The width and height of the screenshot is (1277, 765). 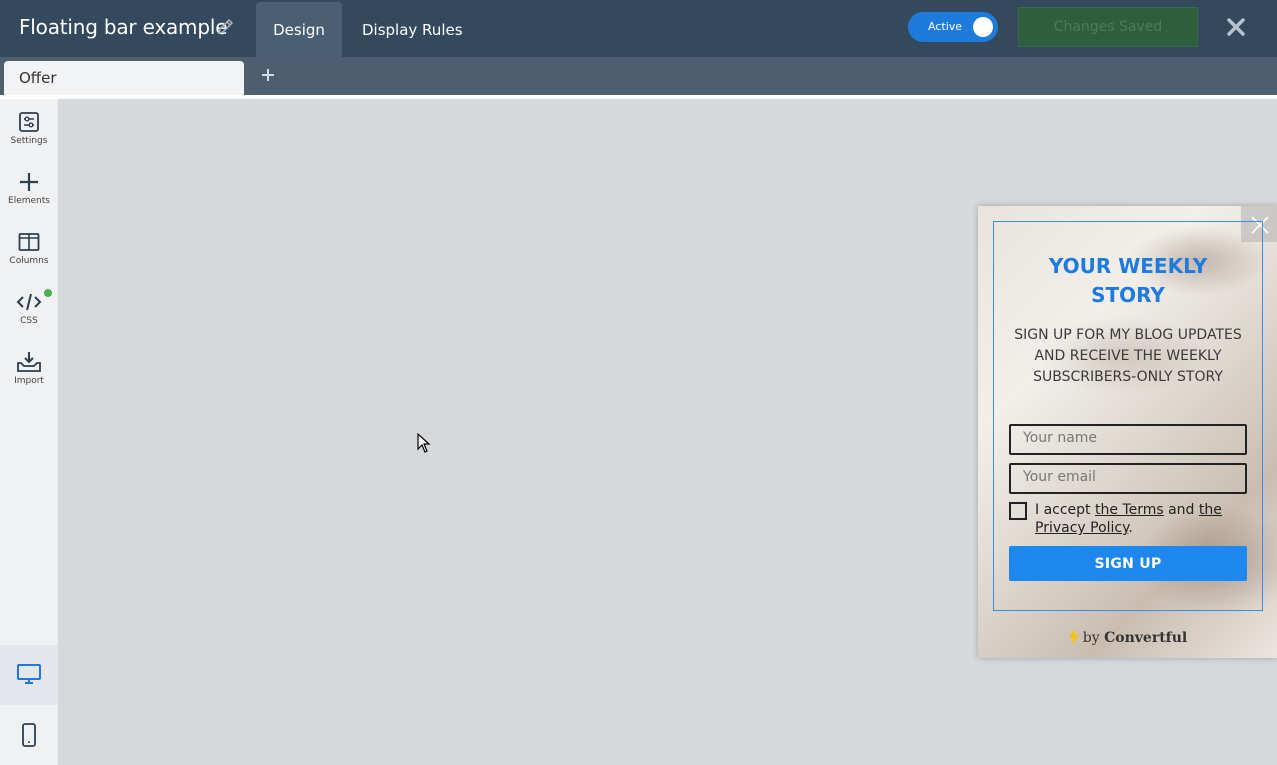 I want to click on desktop-view-button, so click(x=29, y=675).